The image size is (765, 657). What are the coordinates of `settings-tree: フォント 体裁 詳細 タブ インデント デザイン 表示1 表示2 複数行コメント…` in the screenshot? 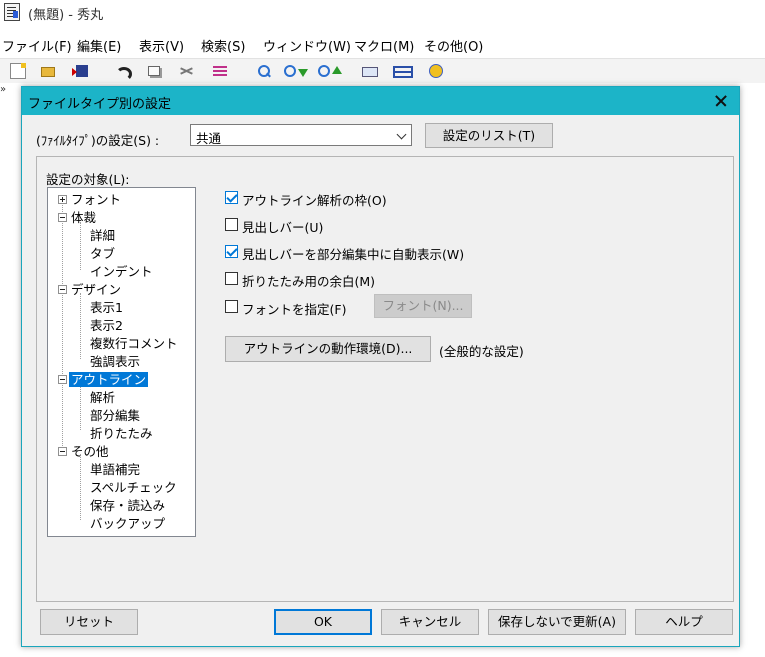 It's located at (121, 362).